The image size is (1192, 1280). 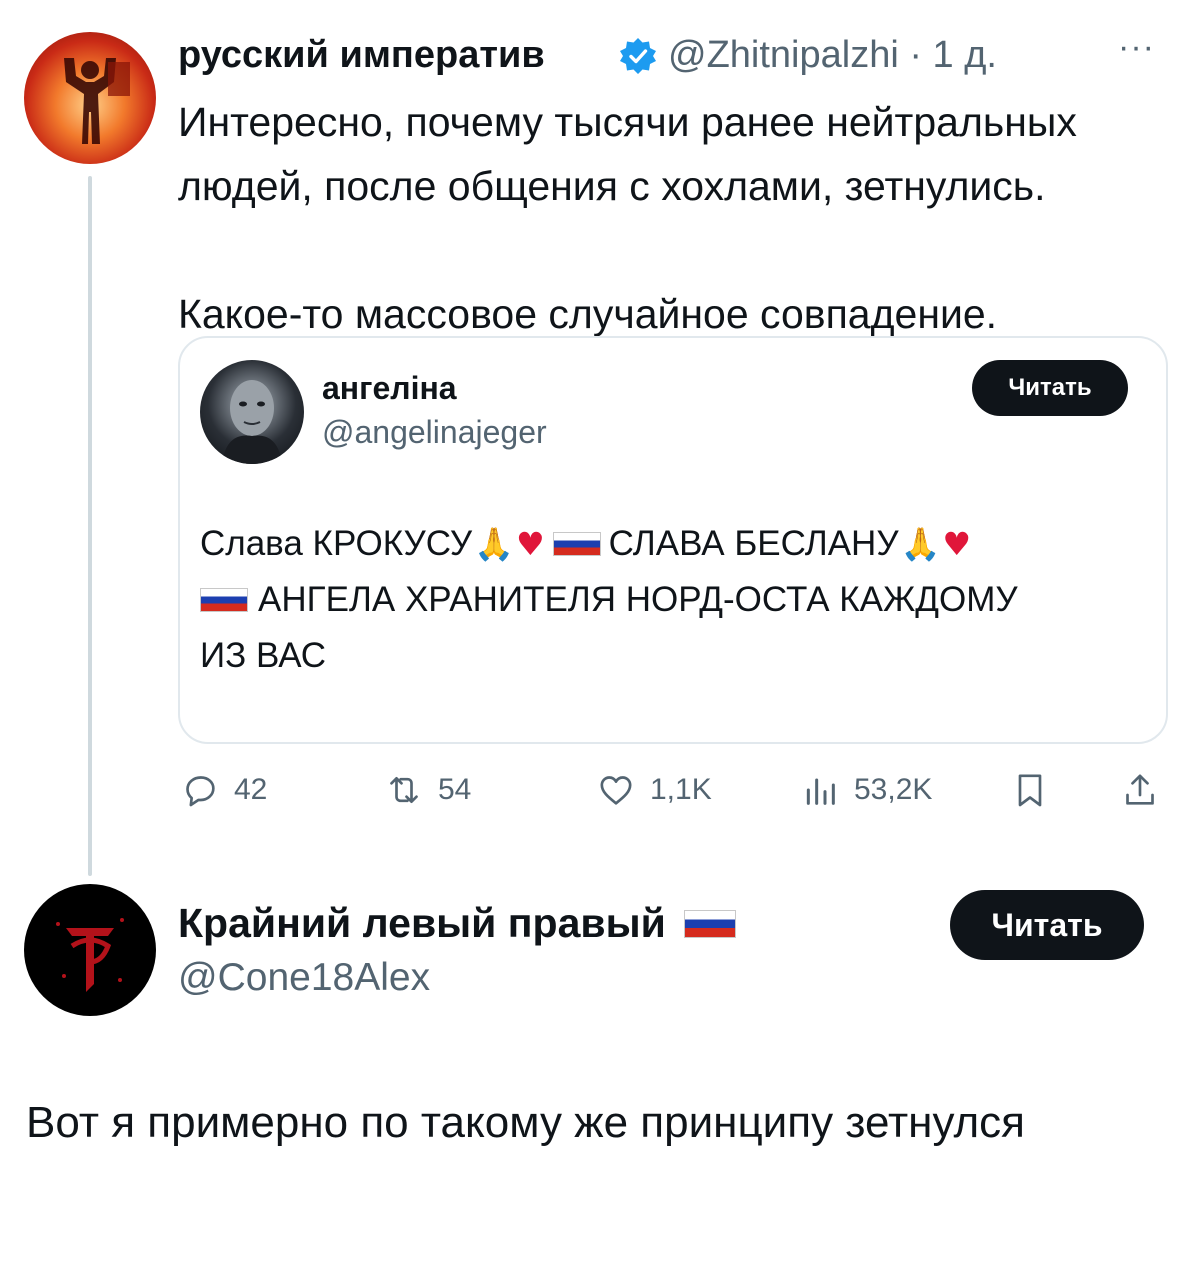 What do you see at coordinates (336, 543) in the screenshot?
I see `quoted-text-part: Слава КРОКУСУ` at bounding box center [336, 543].